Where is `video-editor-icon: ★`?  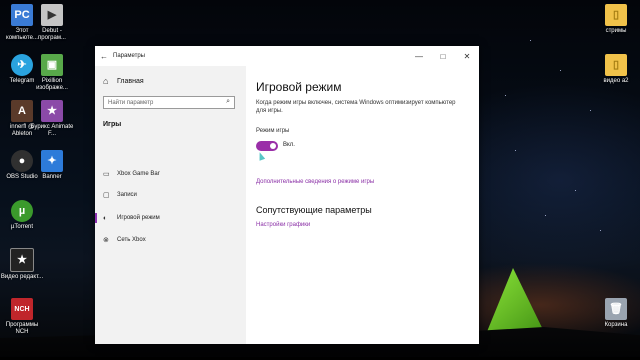
video-editor-icon: ★ is located at coordinates (22, 260).